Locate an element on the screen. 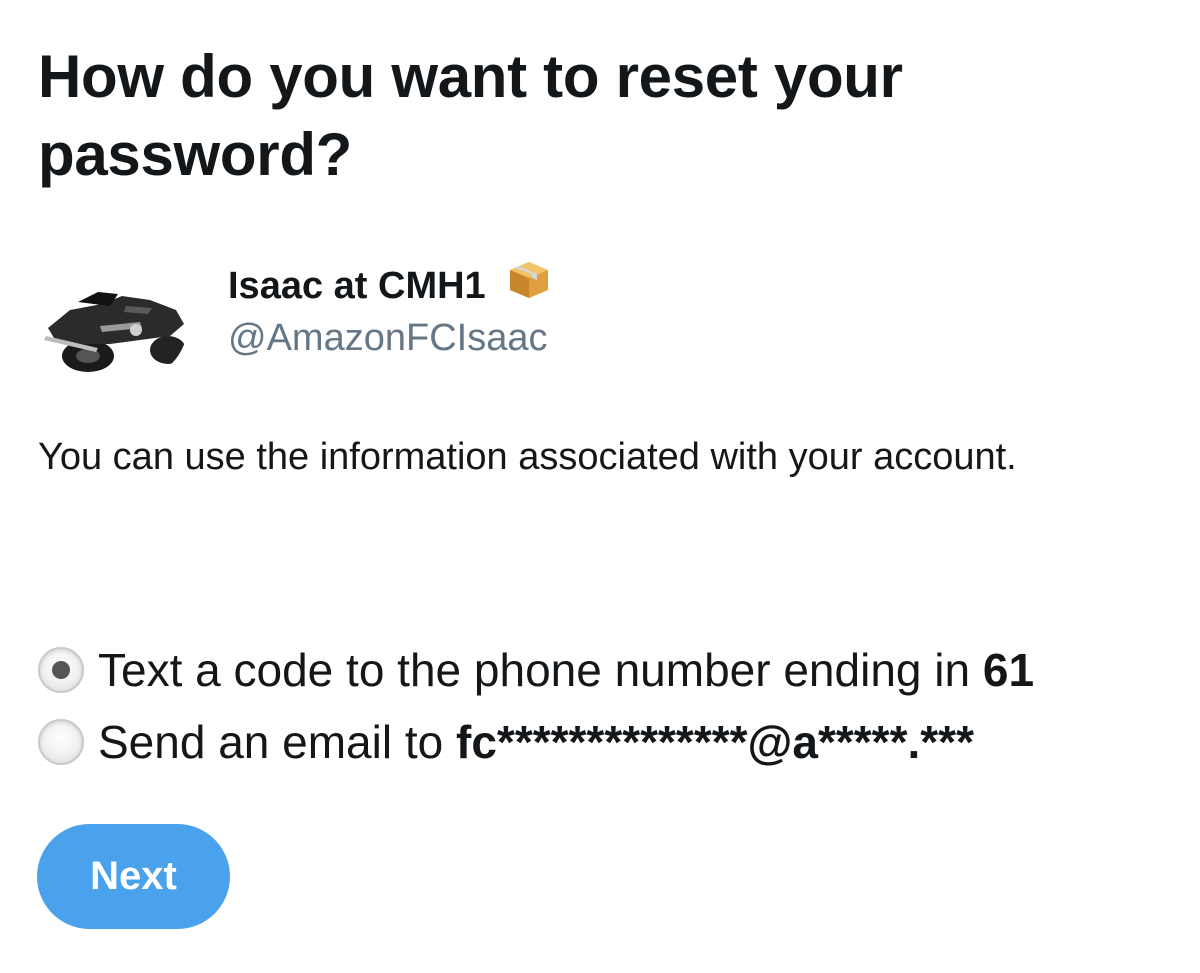 Image resolution: width=1200 pixels, height=973 pixels. package-icon is located at coordinates (529, 285).